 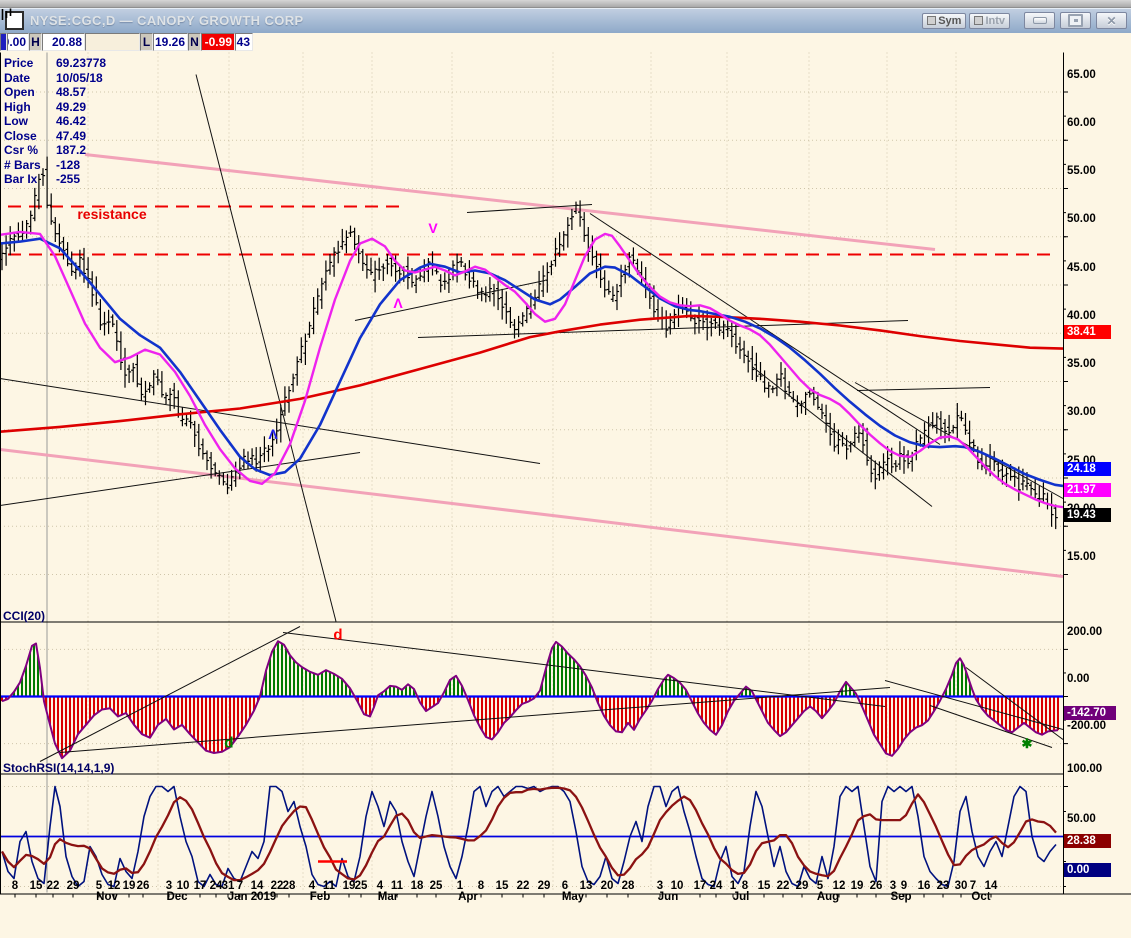 What do you see at coordinates (530, 700) in the screenshot?
I see `cci-envelope-line` at bounding box center [530, 700].